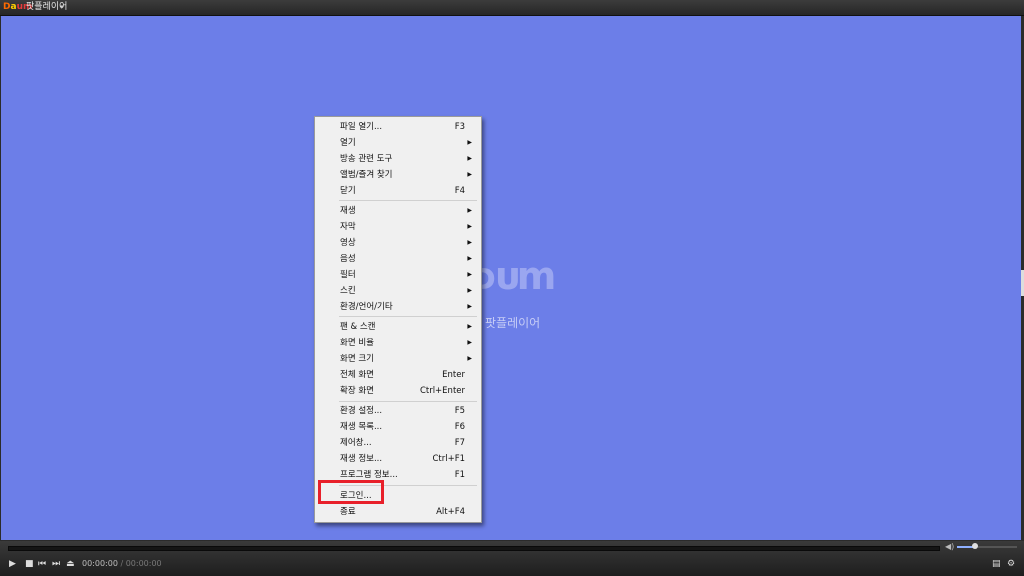 The image size is (1024, 576). I want to click on menu-item-label: 스킨, so click(348, 291).